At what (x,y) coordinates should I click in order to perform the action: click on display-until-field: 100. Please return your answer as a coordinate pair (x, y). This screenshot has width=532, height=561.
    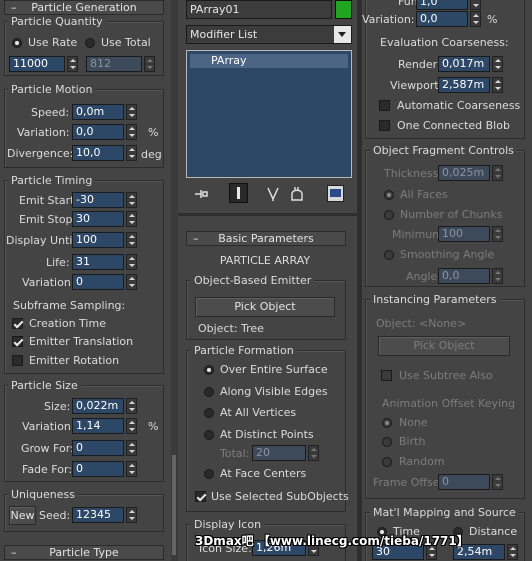
    Looking at the image, I should click on (98, 240).